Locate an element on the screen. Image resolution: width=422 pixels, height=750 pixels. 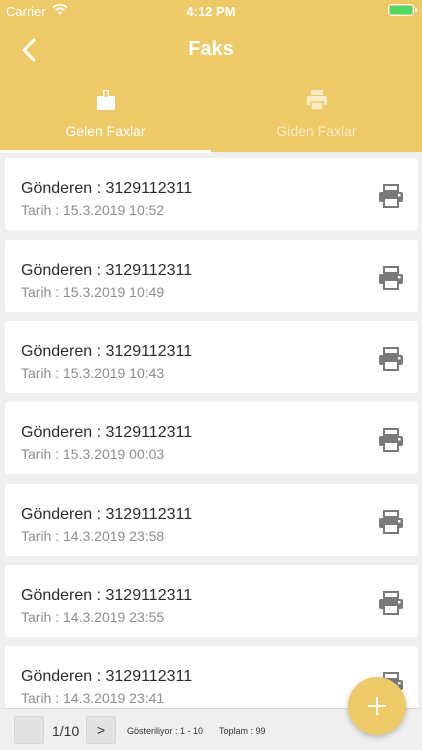
battery-tip is located at coordinates (416, 10).